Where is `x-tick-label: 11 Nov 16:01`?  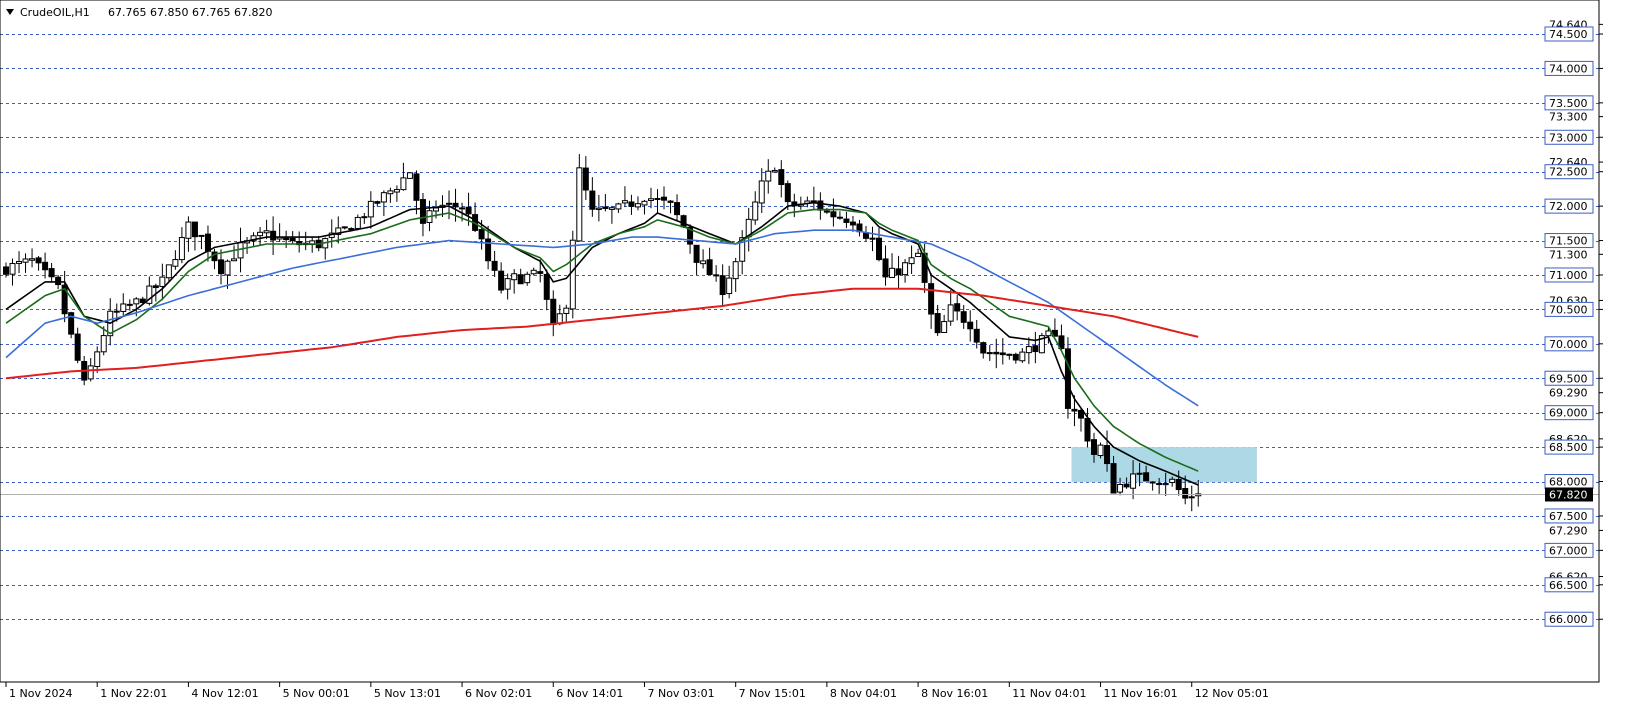 x-tick-label: 11 Nov 16:01 is located at coordinates (1141, 693).